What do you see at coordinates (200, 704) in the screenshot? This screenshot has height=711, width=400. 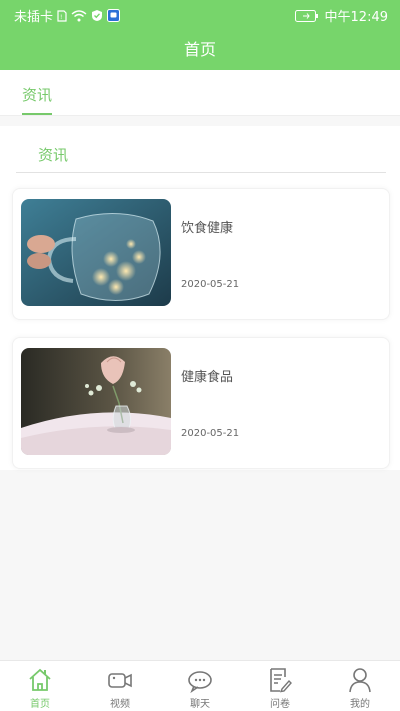 I see `nav-label: 聊天` at bounding box center [200, 704].